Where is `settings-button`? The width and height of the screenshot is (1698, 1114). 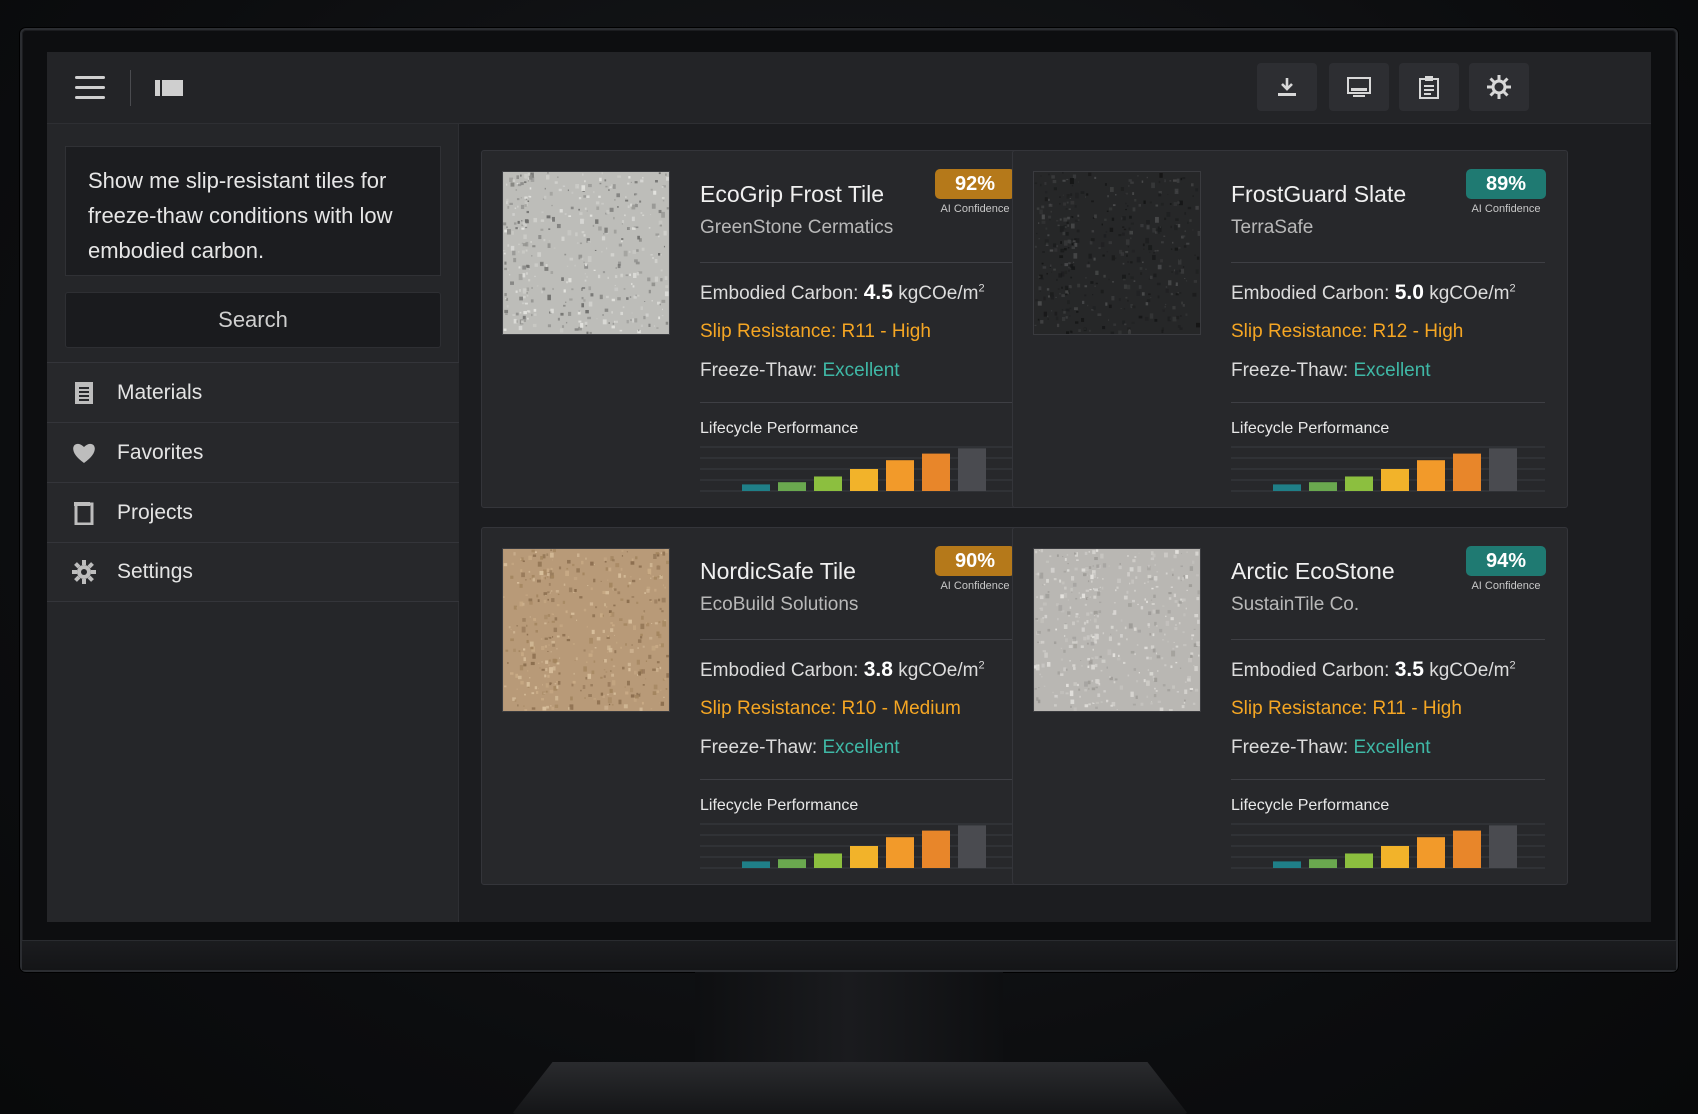 settings-button is located at coordinates (1499, 87).